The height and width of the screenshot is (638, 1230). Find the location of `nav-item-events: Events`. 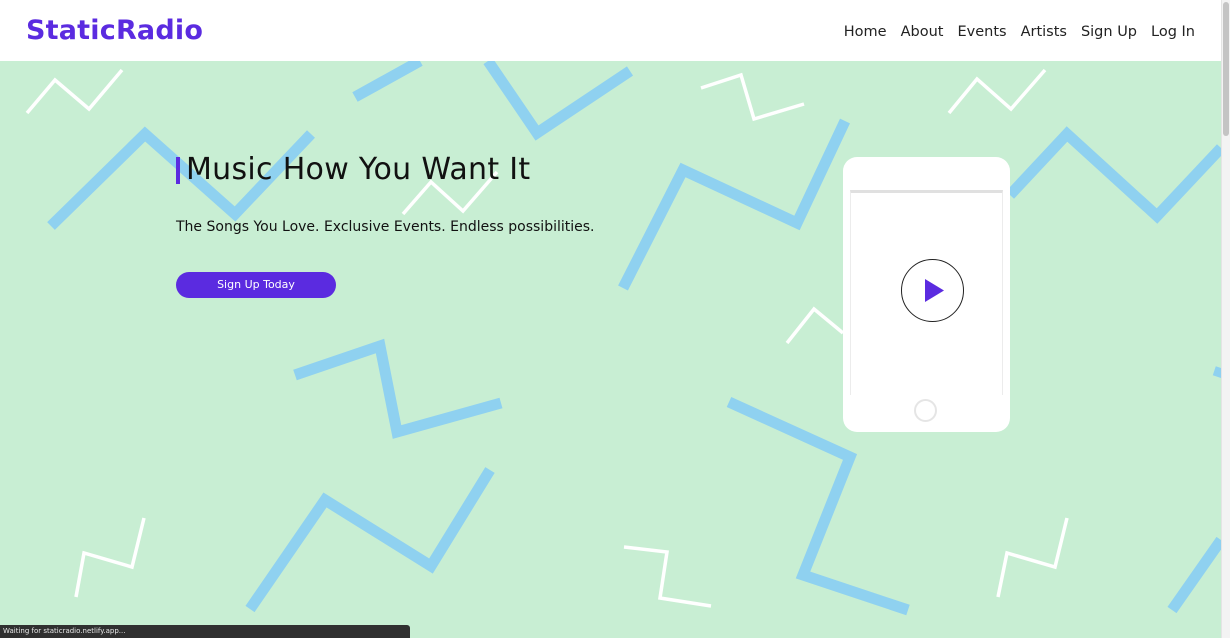

nav-item-events: Events is located at coordinates (981, 32).